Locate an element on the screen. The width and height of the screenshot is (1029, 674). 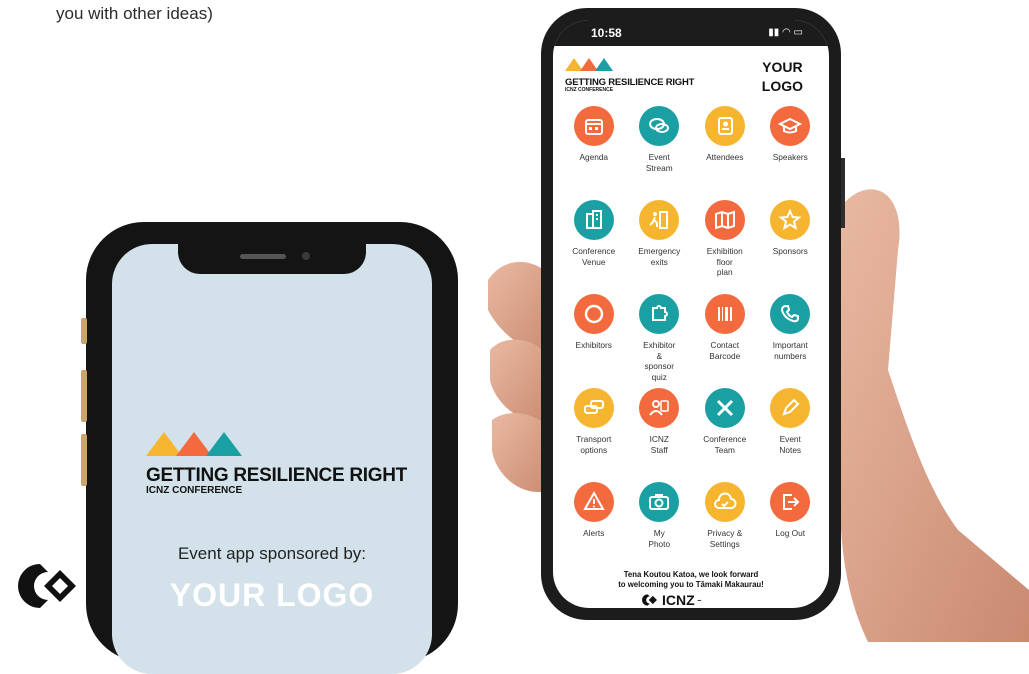
car-icon is located at coordinates (593, 408).